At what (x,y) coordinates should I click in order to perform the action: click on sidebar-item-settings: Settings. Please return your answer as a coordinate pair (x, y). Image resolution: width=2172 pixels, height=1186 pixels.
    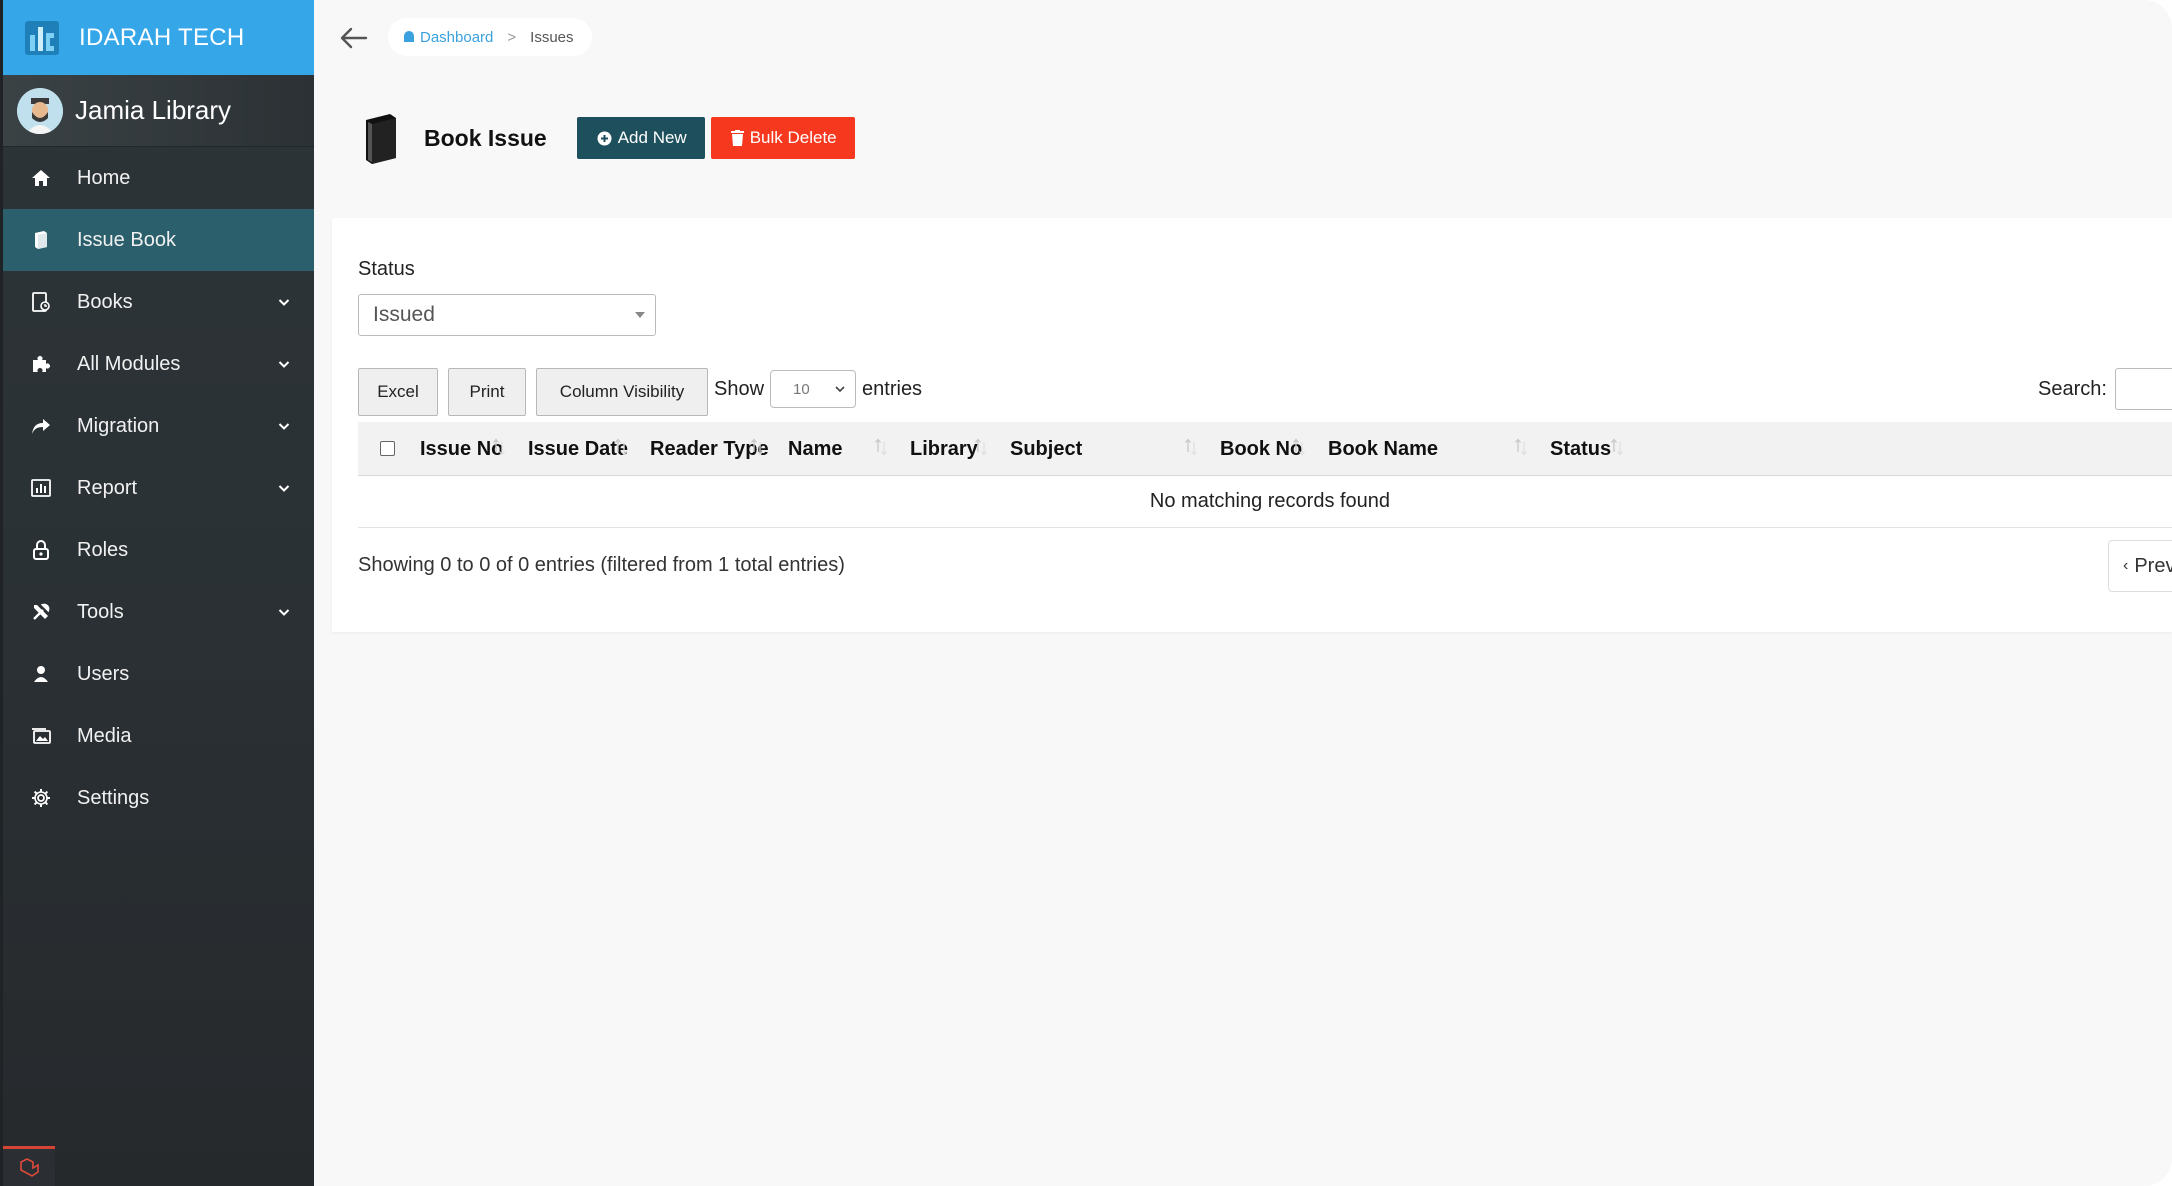
    Looking at the image, I should click on (158, 798).